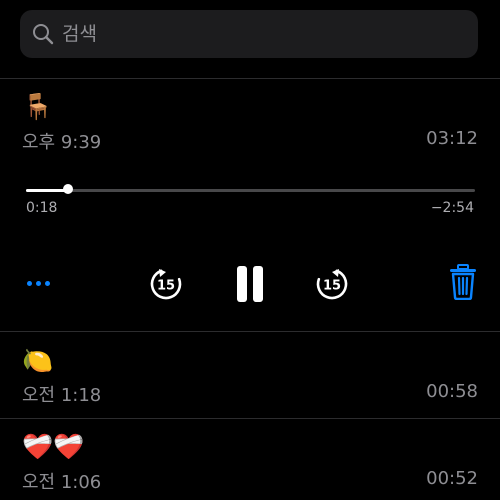 The height and width of the screenshot is (500, 500). Describe the element at coordinates (62, 142) in the screenshot. I see `recording-time: 오후 9:39` at that location.